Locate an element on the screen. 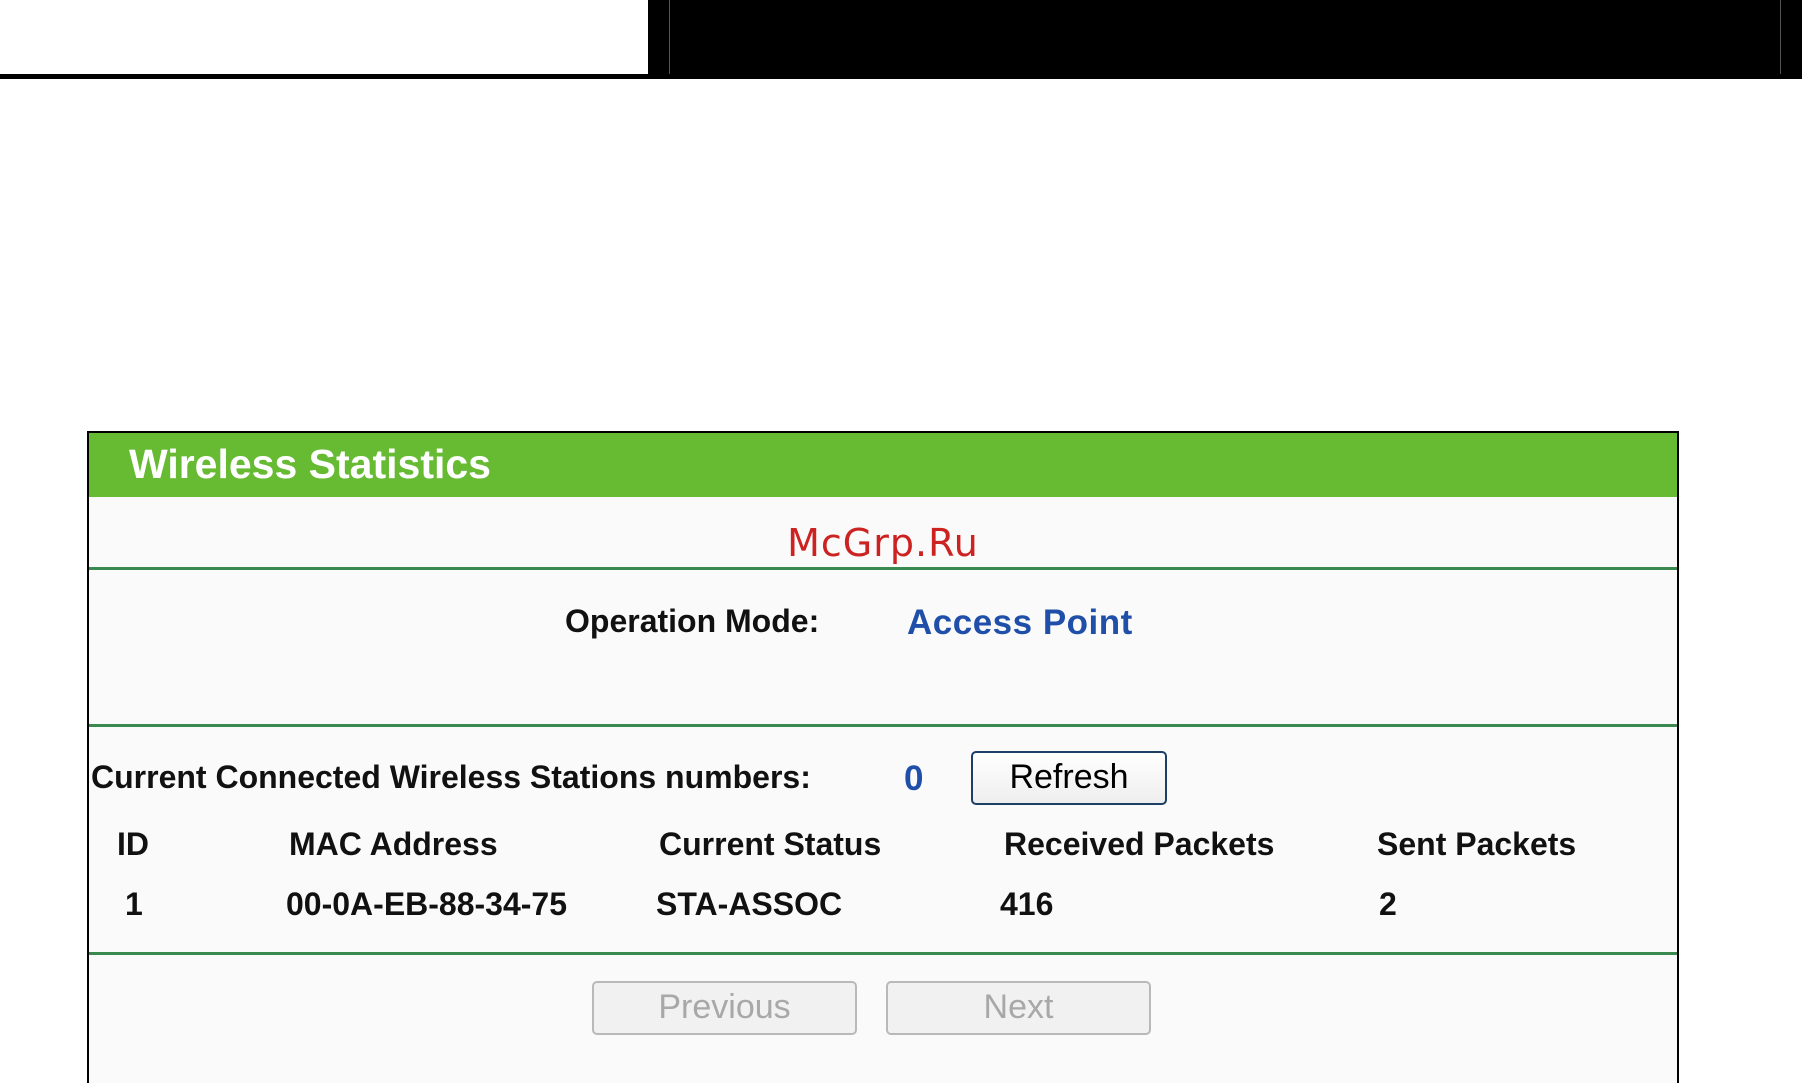  refresh-button: Refresh is located at coordinates (1069, 778).